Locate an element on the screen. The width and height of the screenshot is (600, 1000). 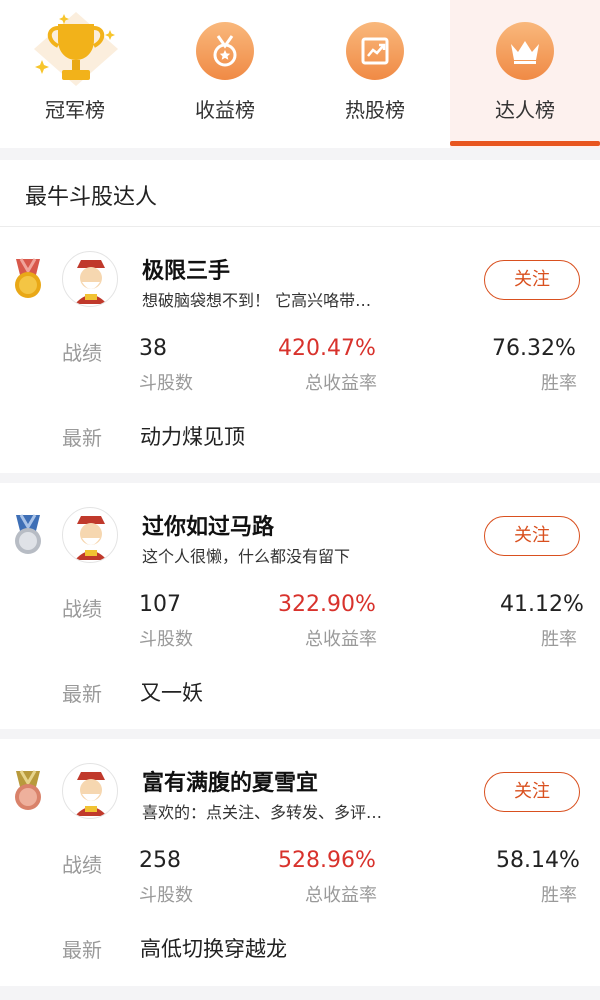
tab-label: 冠军榜 is located at coordinates (75, 110).